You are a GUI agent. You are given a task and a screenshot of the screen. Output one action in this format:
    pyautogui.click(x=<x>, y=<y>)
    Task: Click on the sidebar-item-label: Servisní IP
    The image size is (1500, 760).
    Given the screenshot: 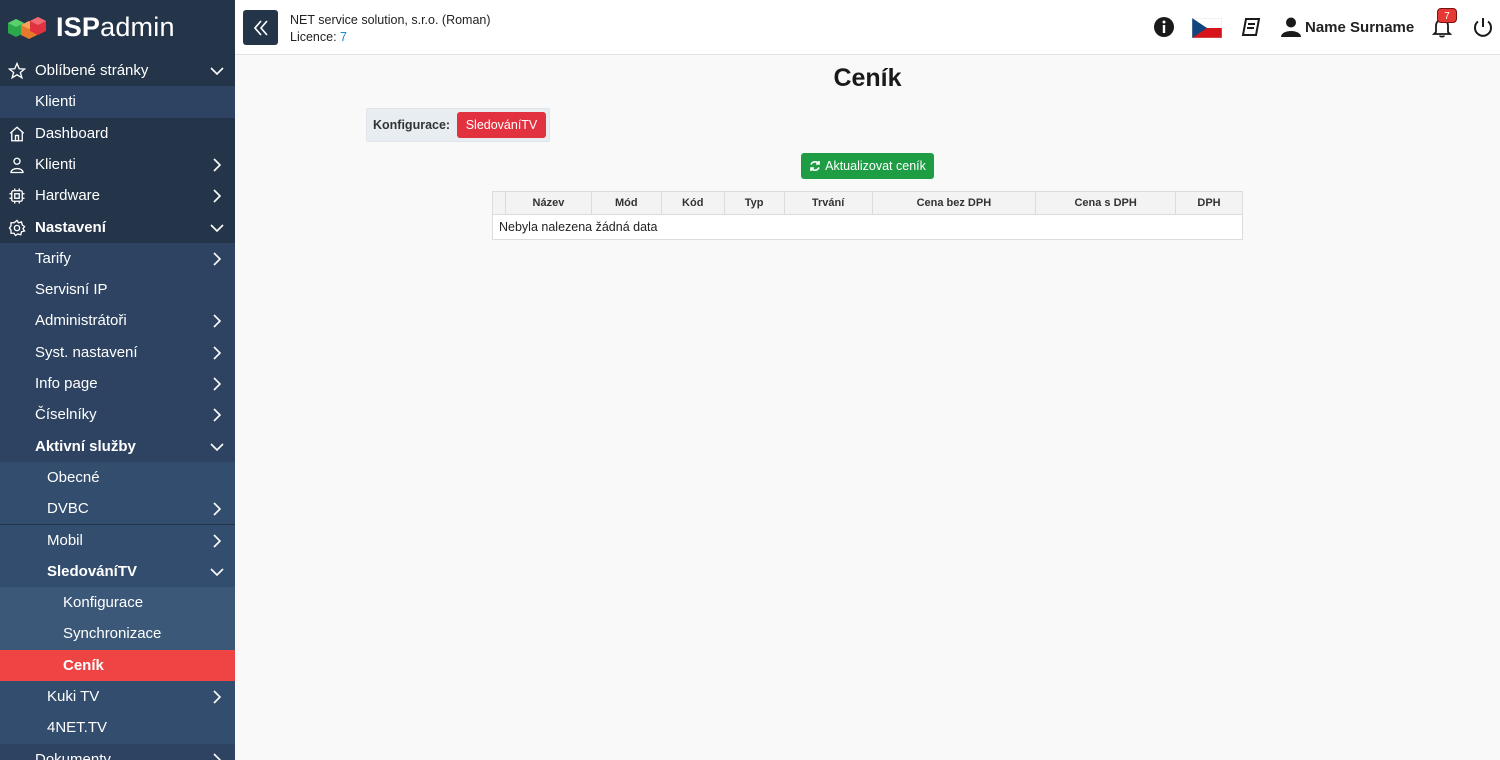 What is the action you would take?
    pyautogui.click(x=71, y=290)
    